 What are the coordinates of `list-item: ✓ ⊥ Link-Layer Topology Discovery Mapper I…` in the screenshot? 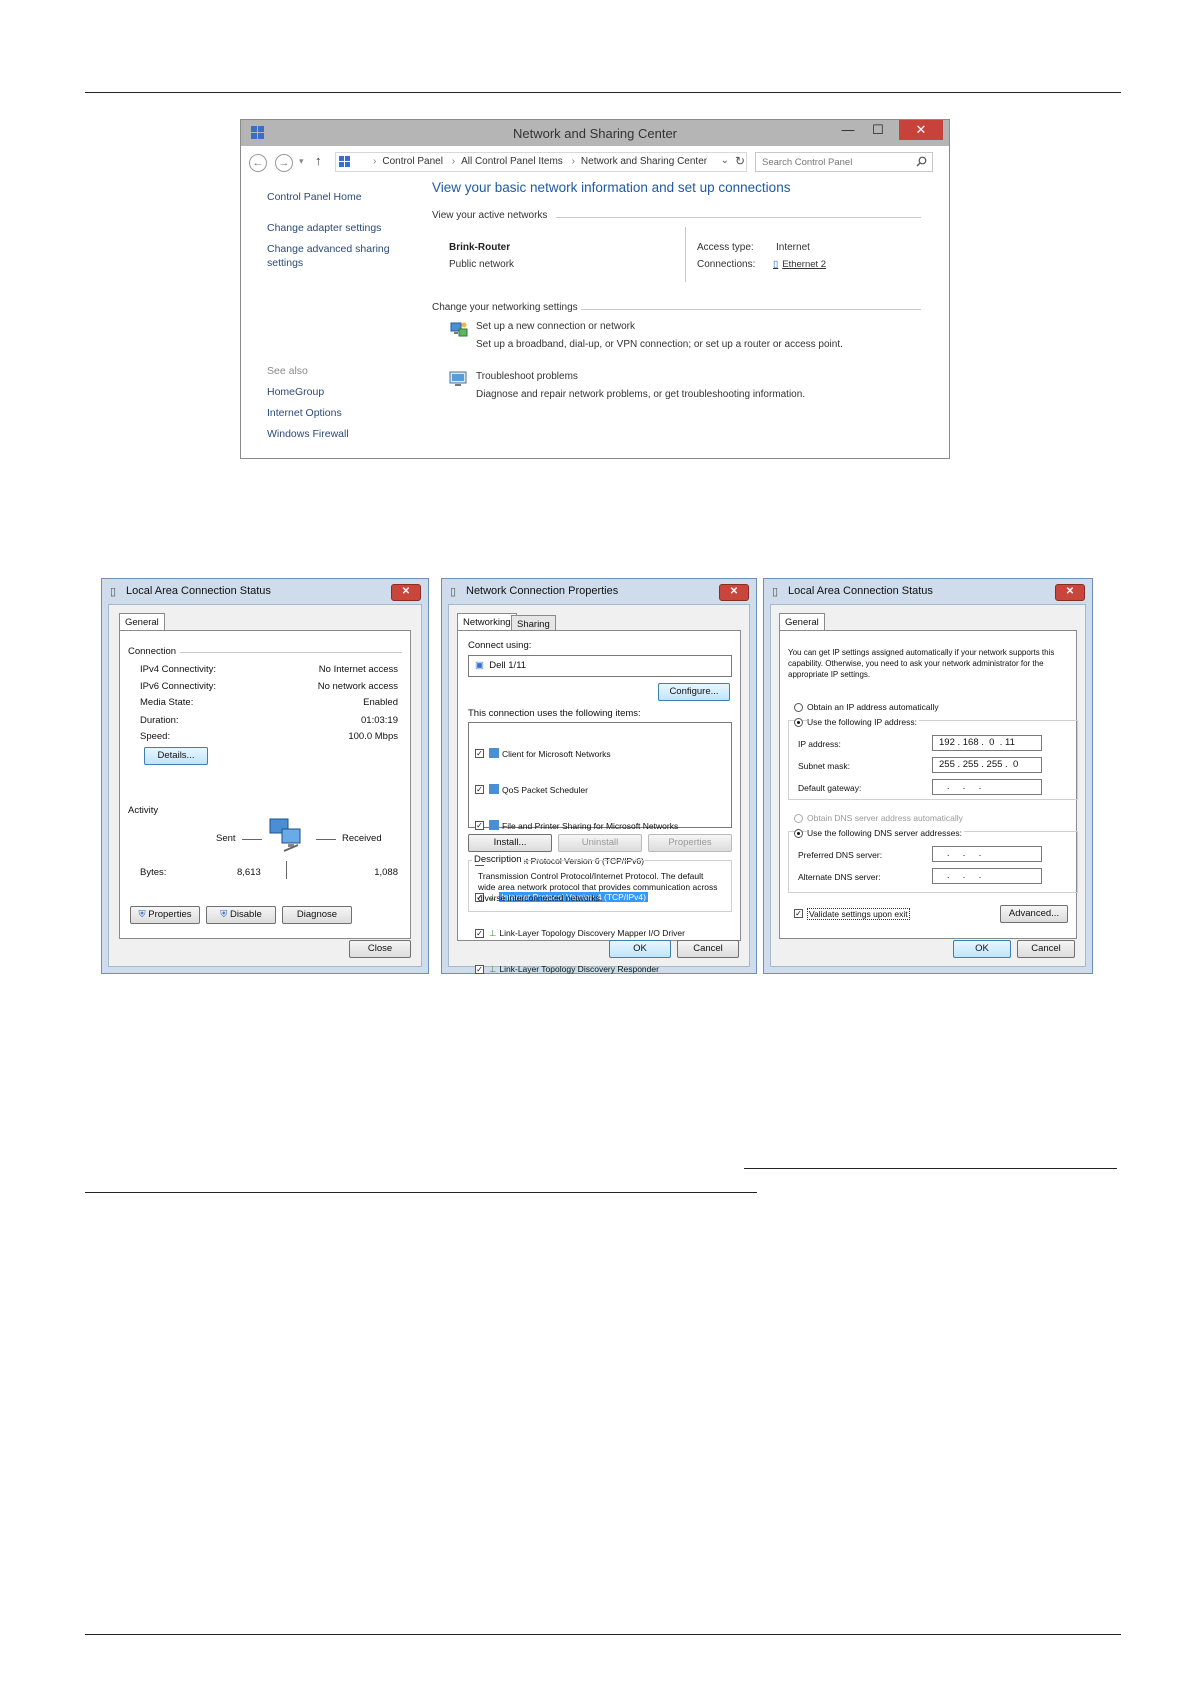 It's located at (580, 934).